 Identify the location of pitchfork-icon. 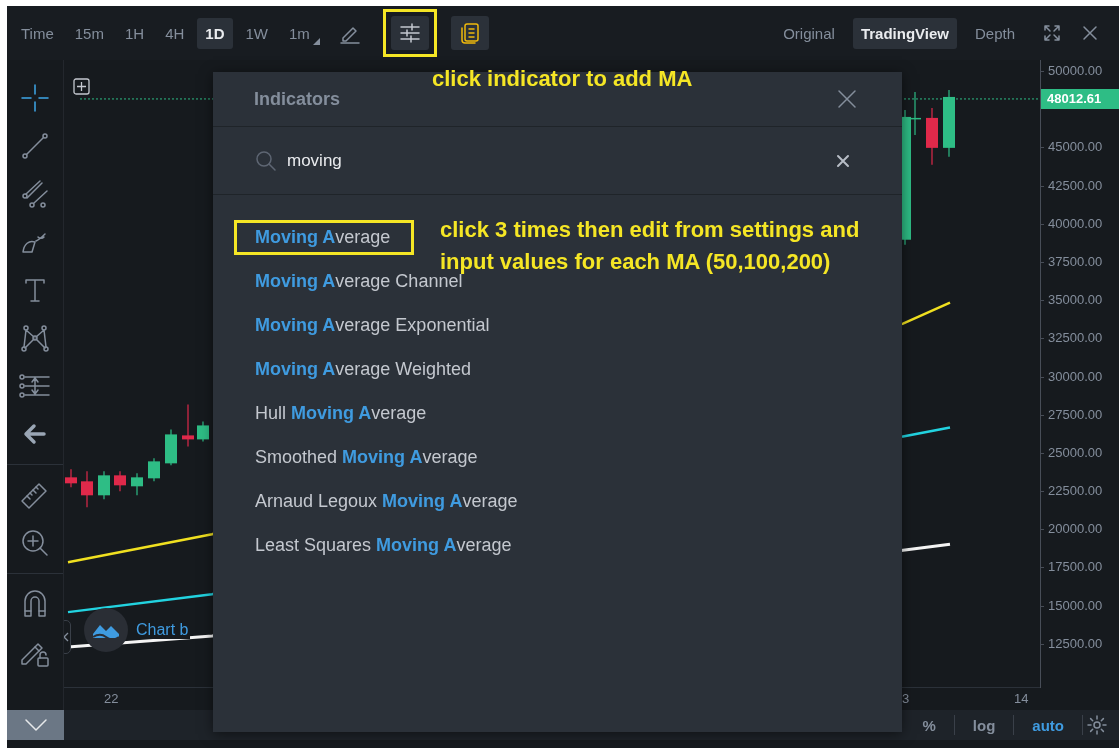
(35, 194).